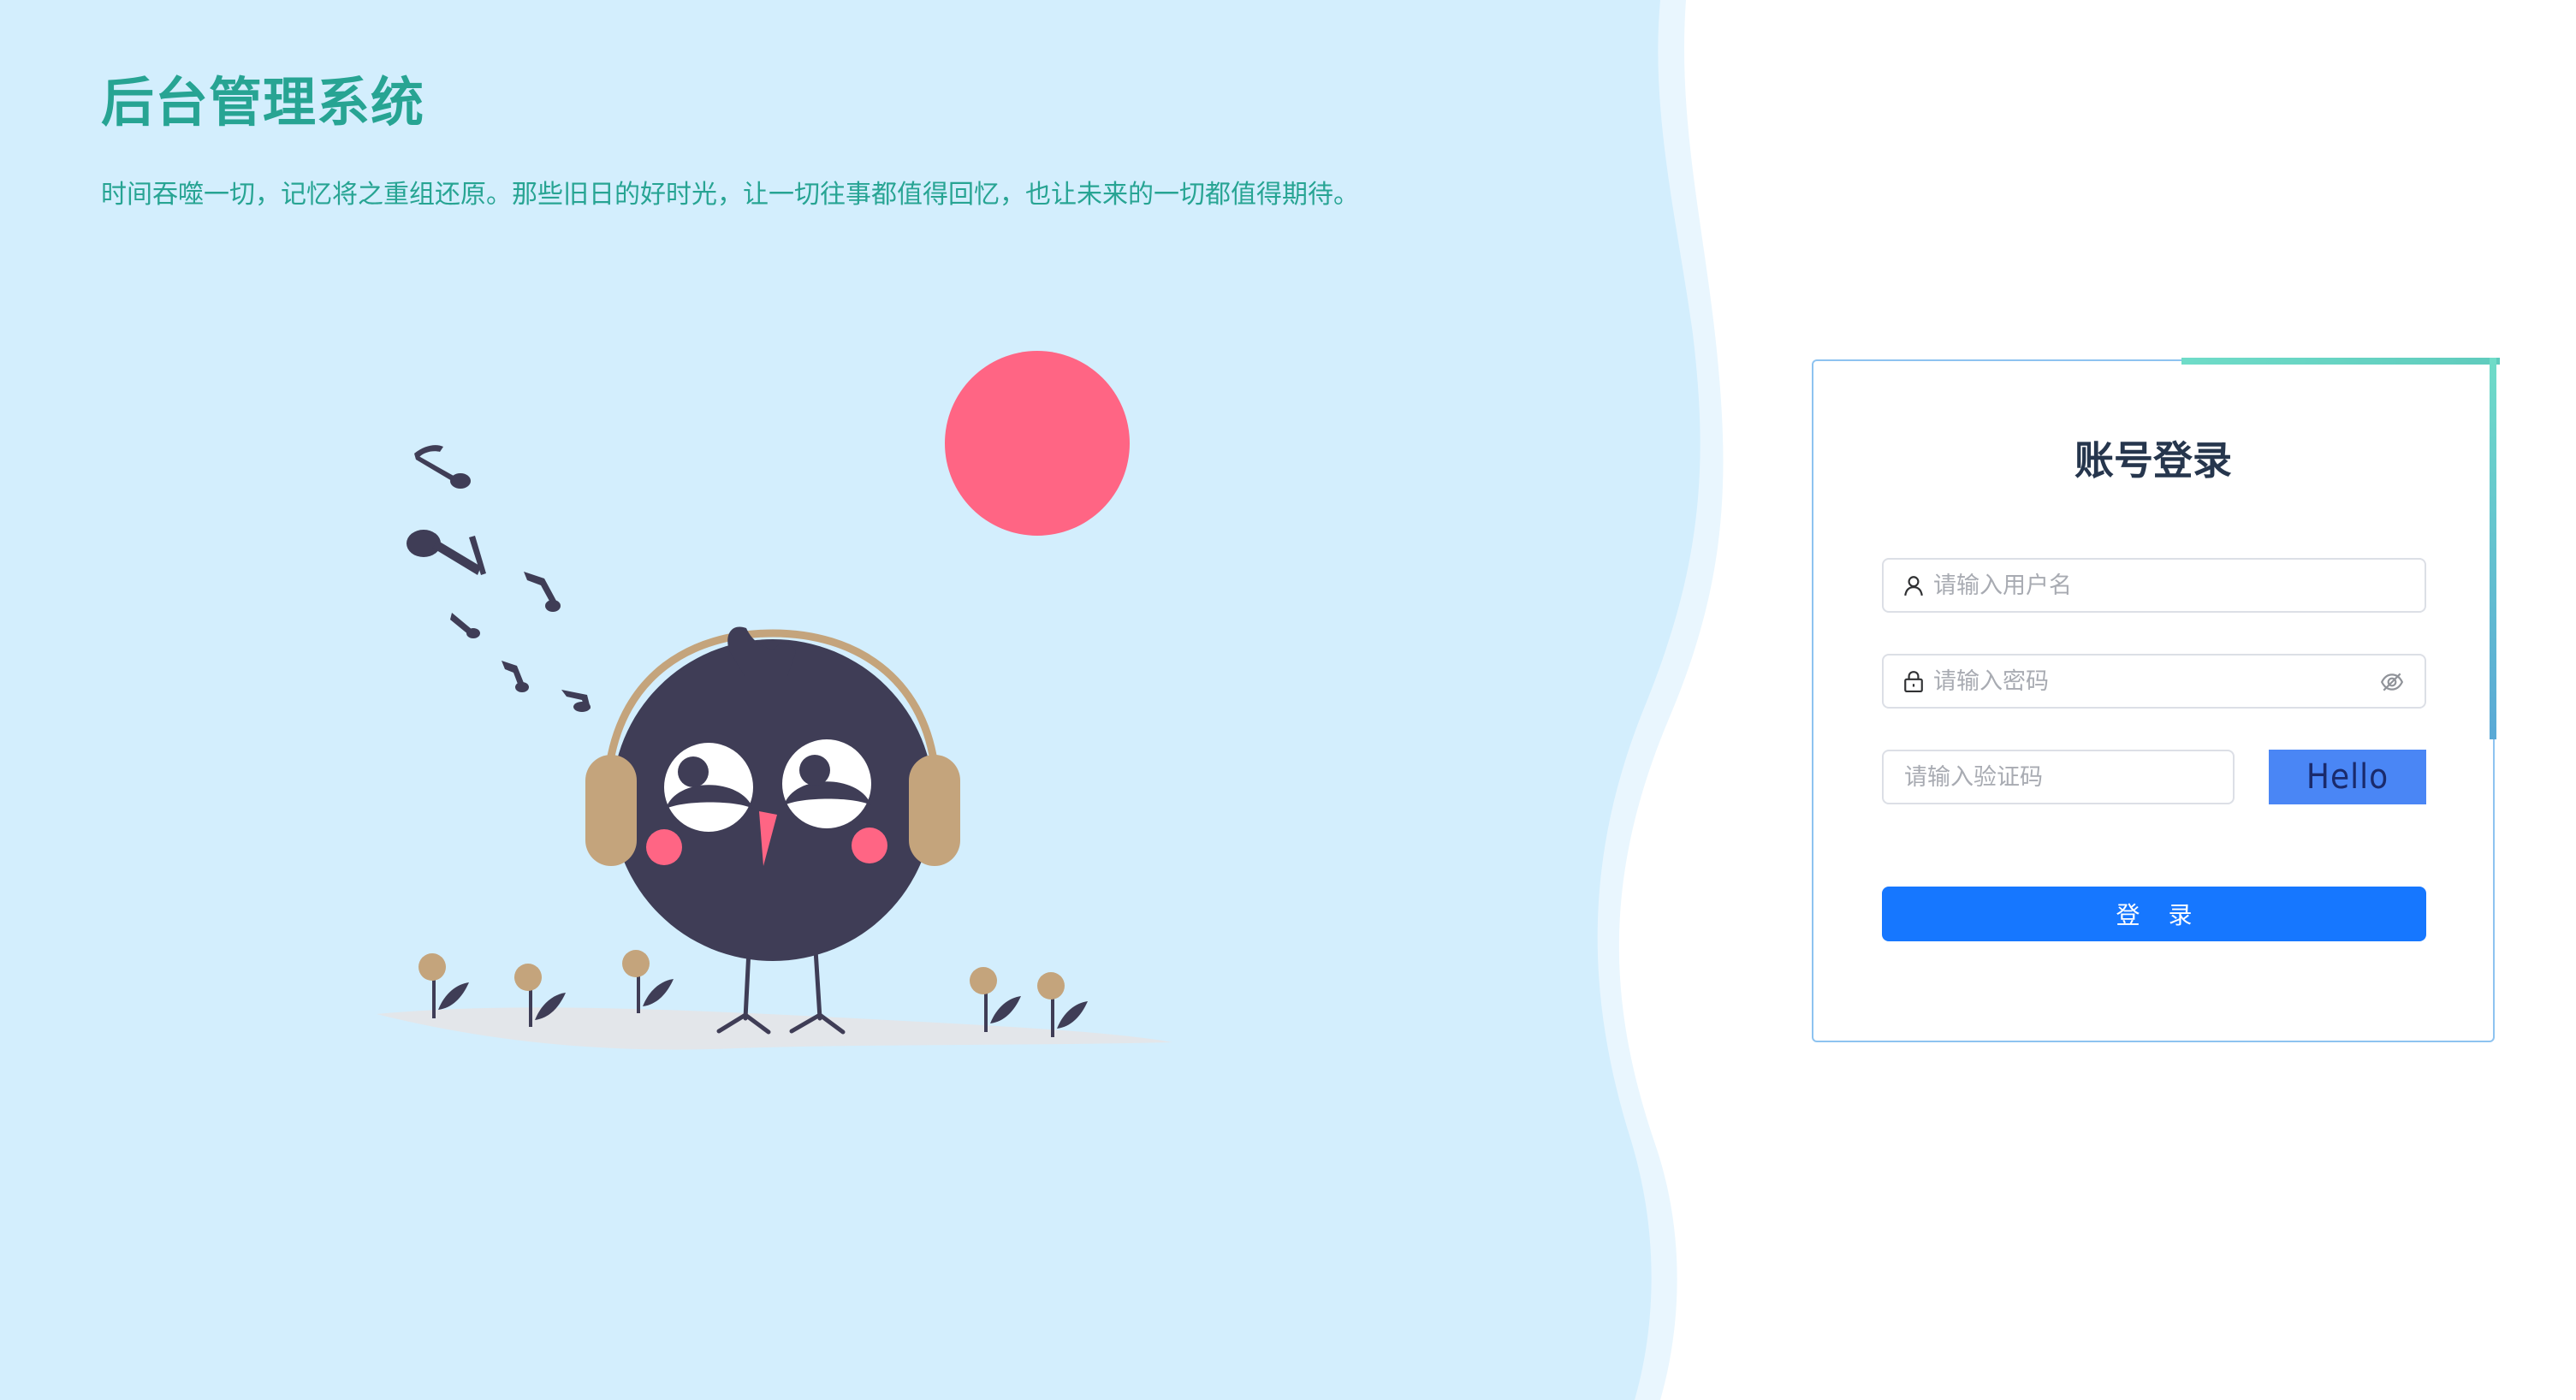 This screenshot has height=1400, width=2576. Describe the element at coordinates (2493, 548) in the screenshot. I see `card-accent-right` at that location.